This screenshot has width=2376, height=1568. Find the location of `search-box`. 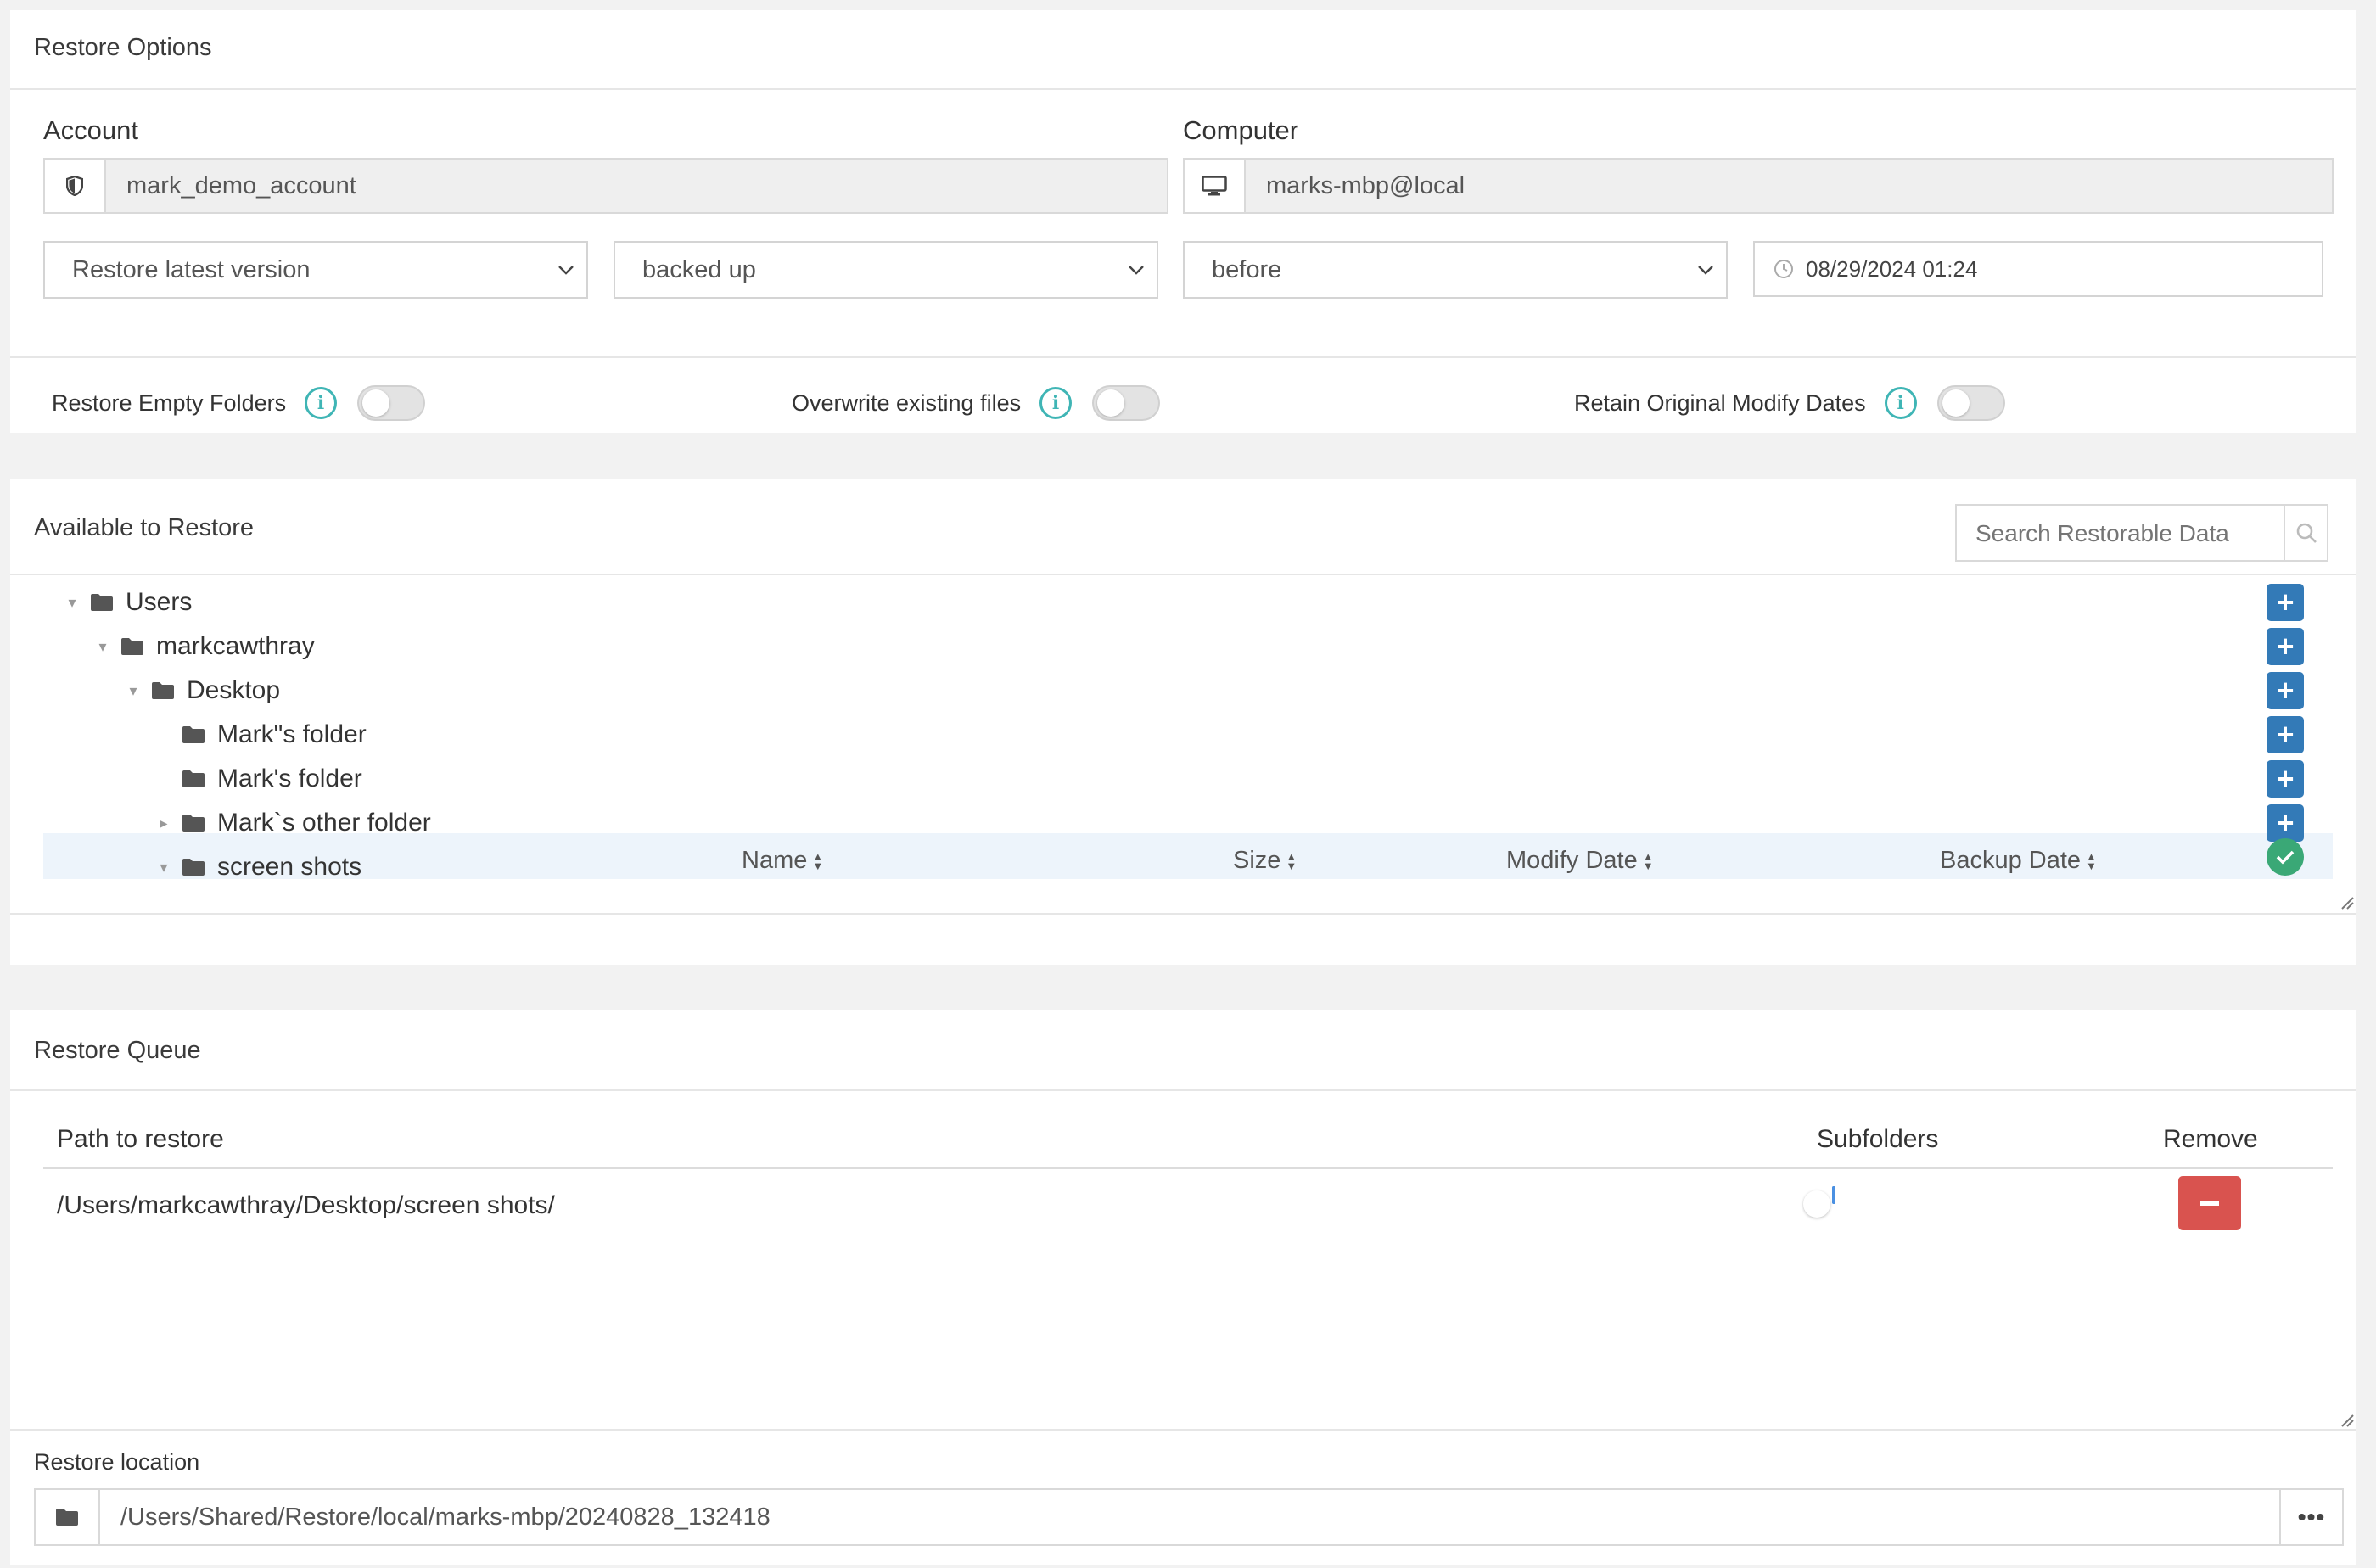

search-box is located at coordinates (2141, 533).